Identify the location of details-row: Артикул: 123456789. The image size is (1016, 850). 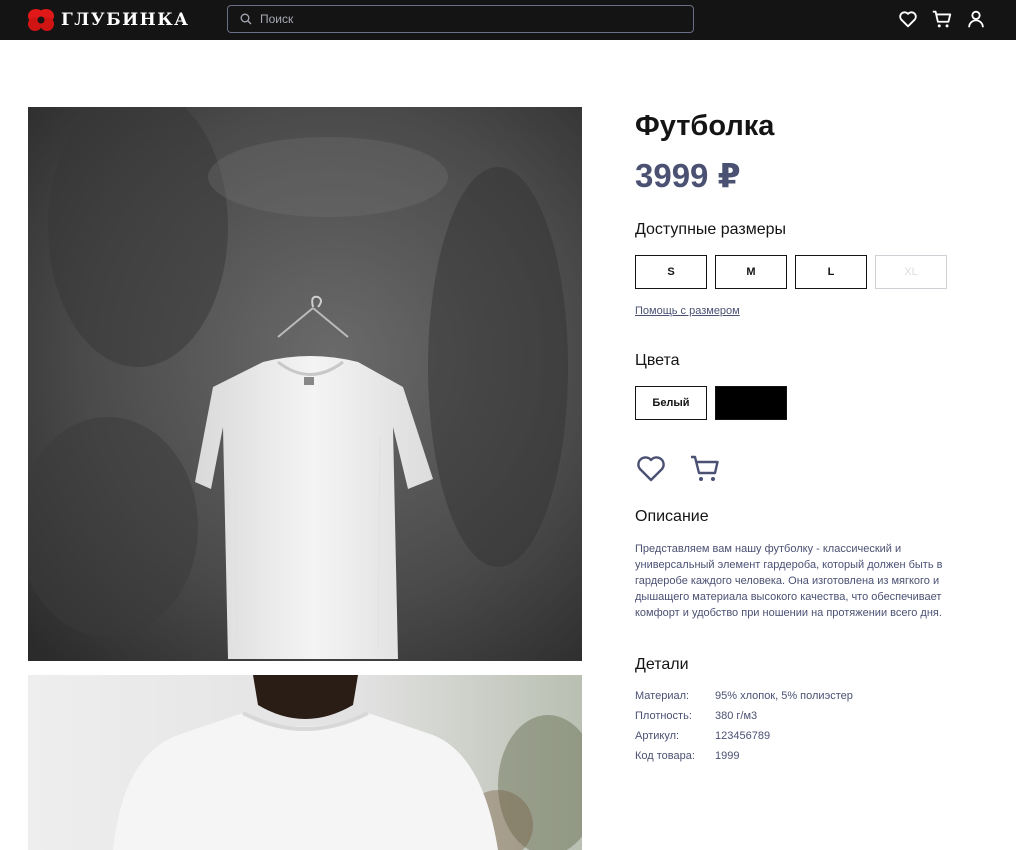
(744, 738).